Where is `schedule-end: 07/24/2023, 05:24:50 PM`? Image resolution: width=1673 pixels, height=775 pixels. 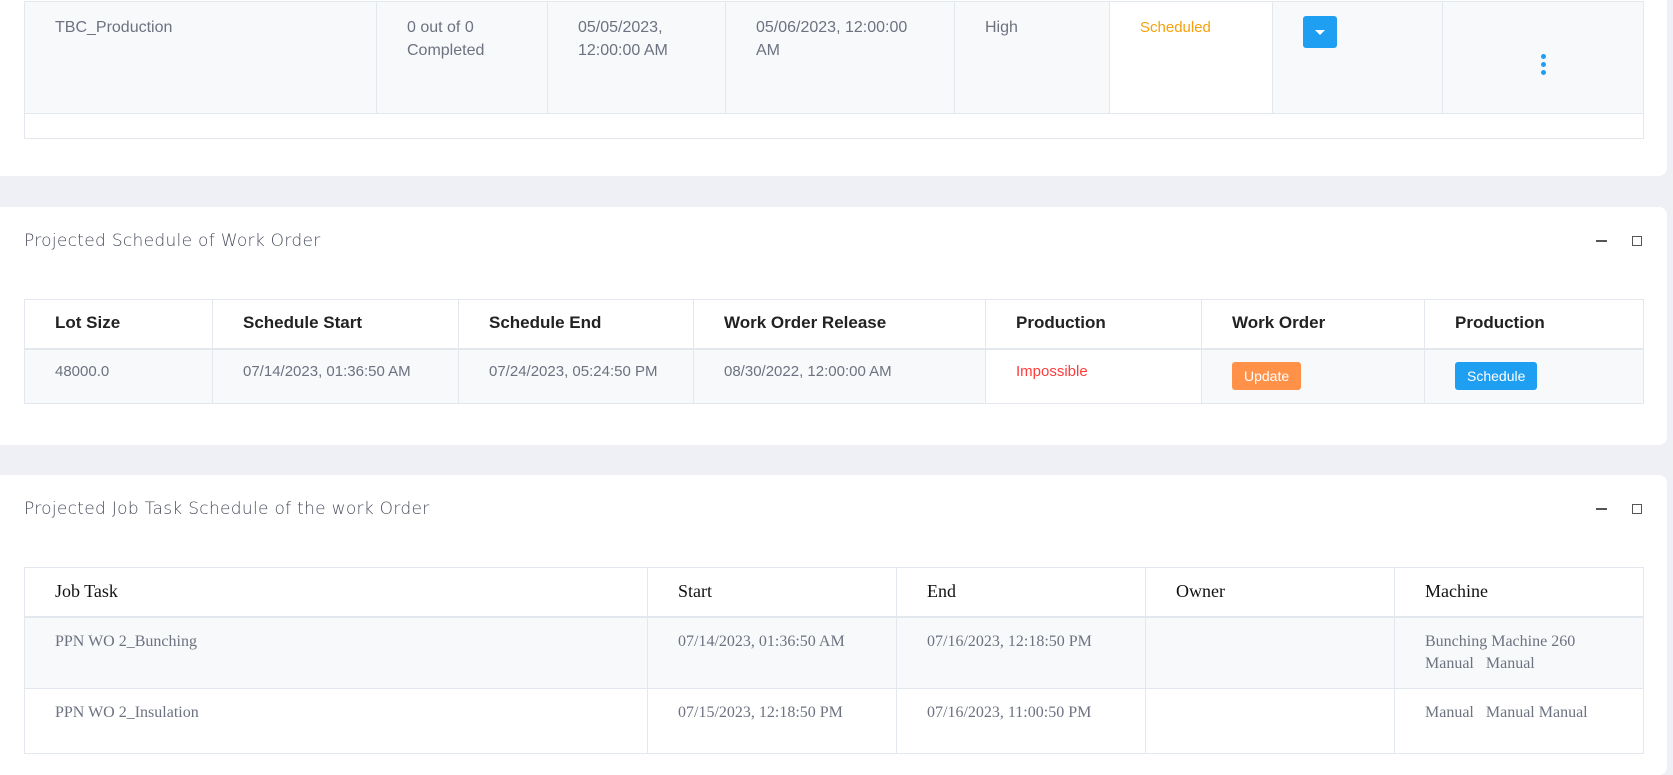
schedule-end: 07/24/2023, 05:24:50 PM is located at coordinates (576, 376).